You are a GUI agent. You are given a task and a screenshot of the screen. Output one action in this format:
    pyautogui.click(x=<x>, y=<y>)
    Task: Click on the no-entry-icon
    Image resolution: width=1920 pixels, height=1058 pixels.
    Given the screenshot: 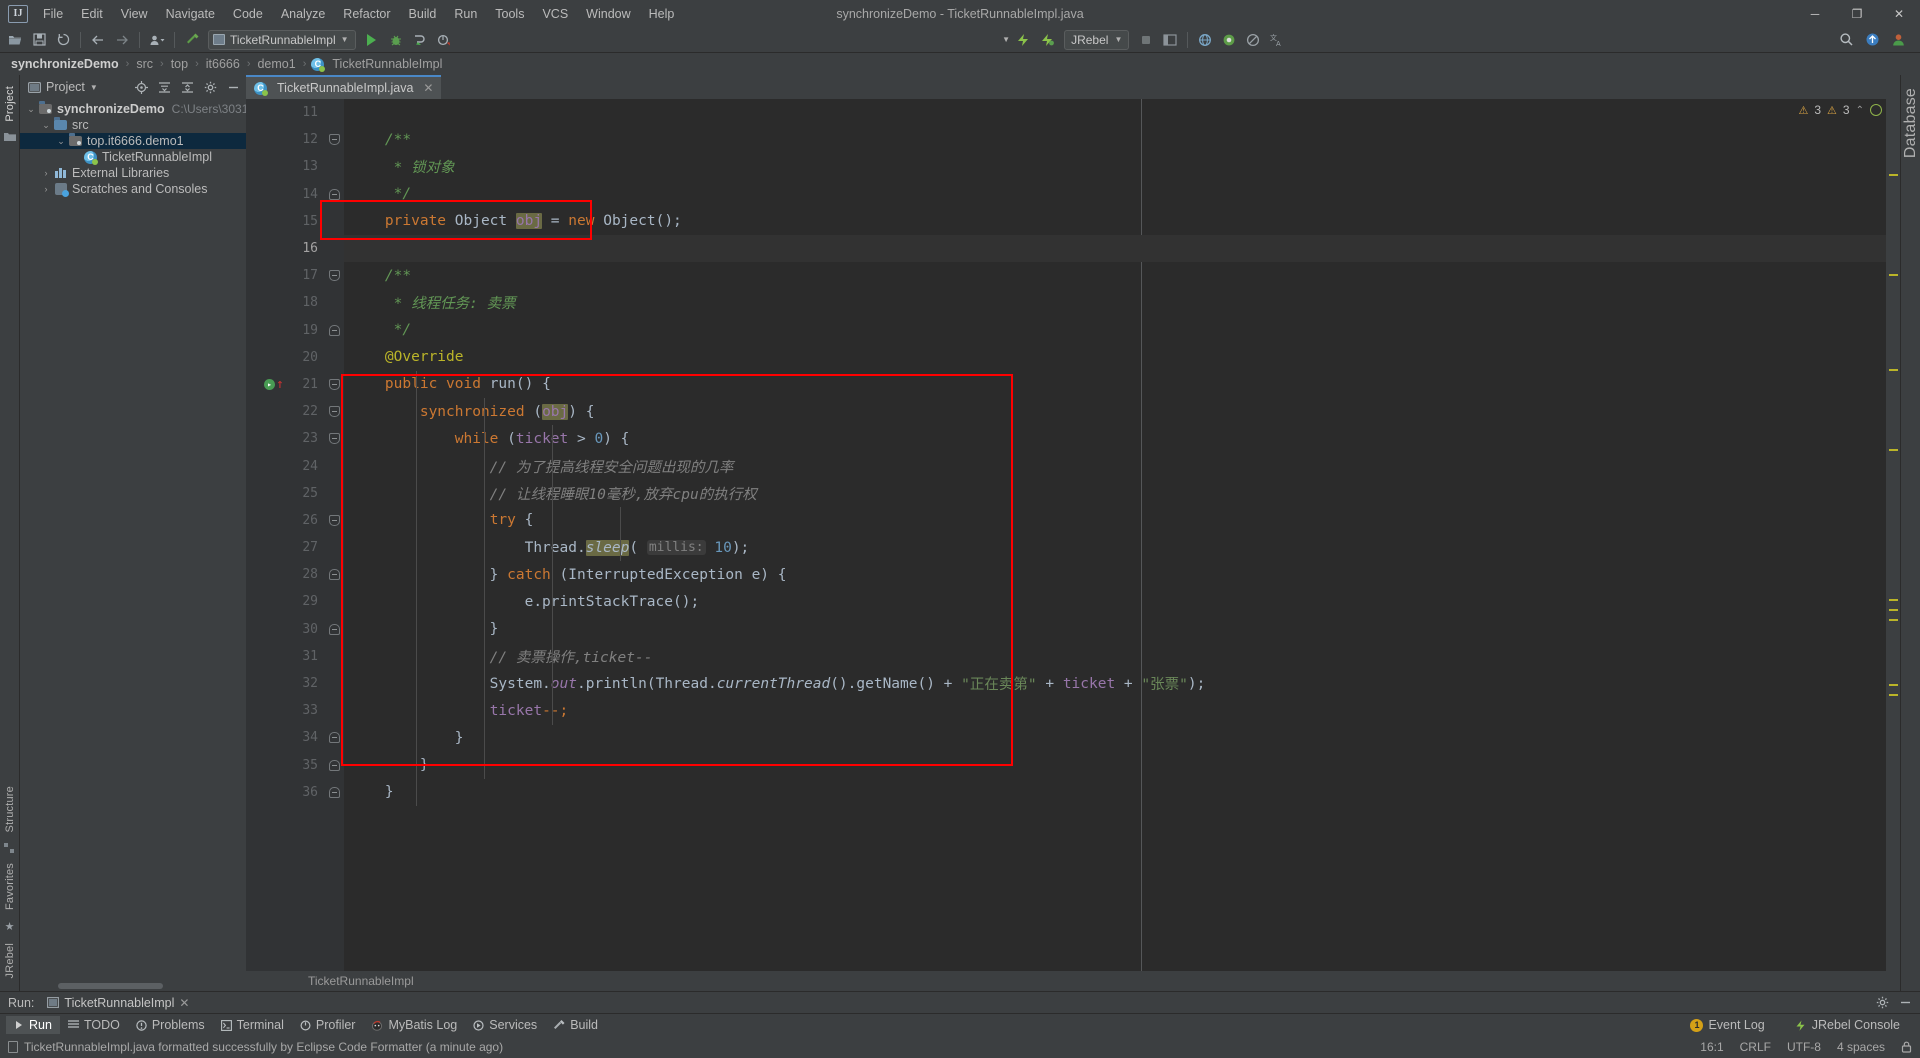 What is the action you would take?
    pyautogui.click(x=1253, y=40)
    